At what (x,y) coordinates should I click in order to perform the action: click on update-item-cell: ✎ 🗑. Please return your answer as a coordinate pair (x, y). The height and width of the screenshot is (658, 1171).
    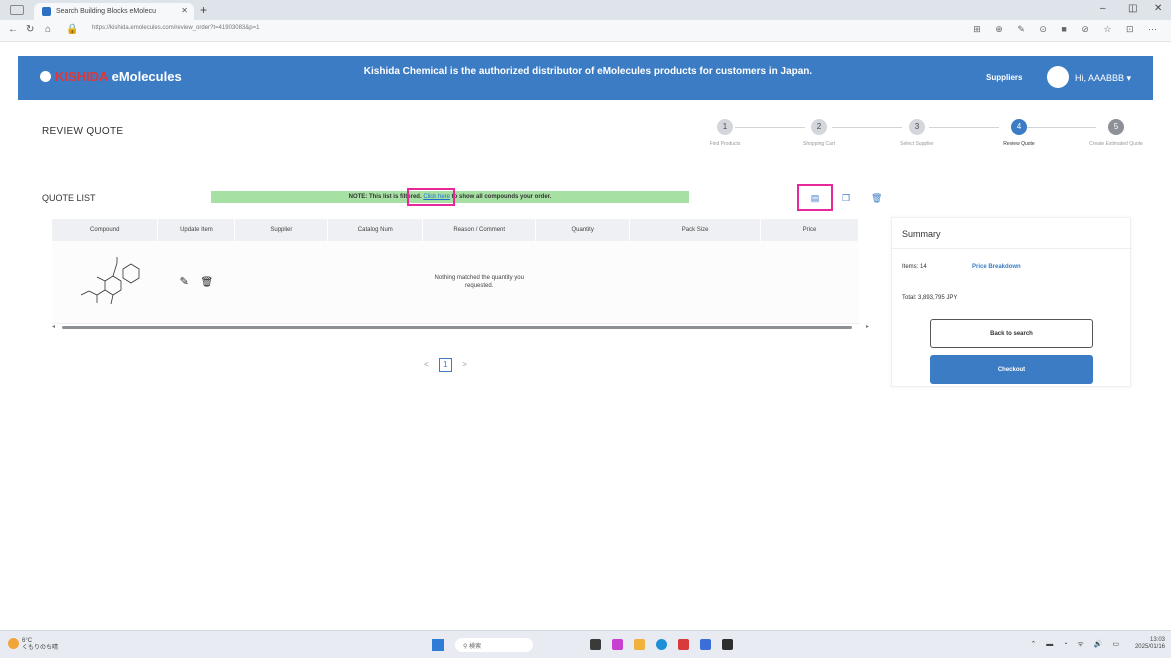
    Looking at the image, I should click on (196, 282).